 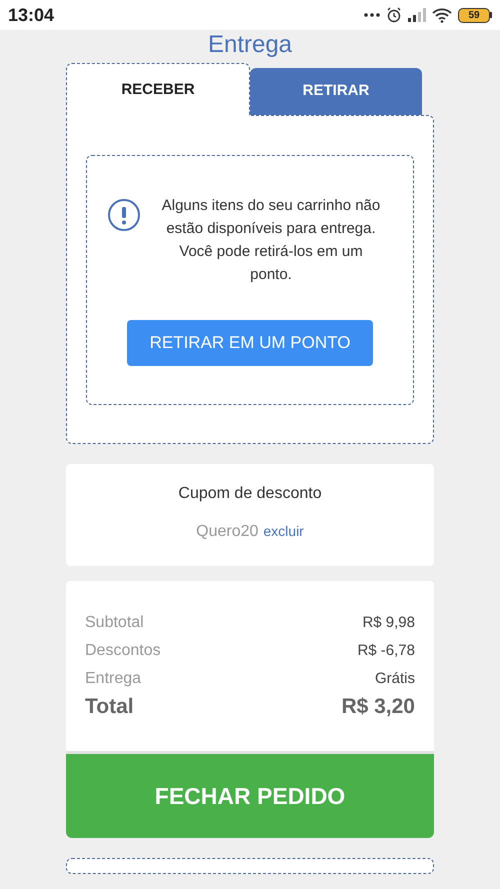 I want to click on signal-icon, so click(x=417, y=15).